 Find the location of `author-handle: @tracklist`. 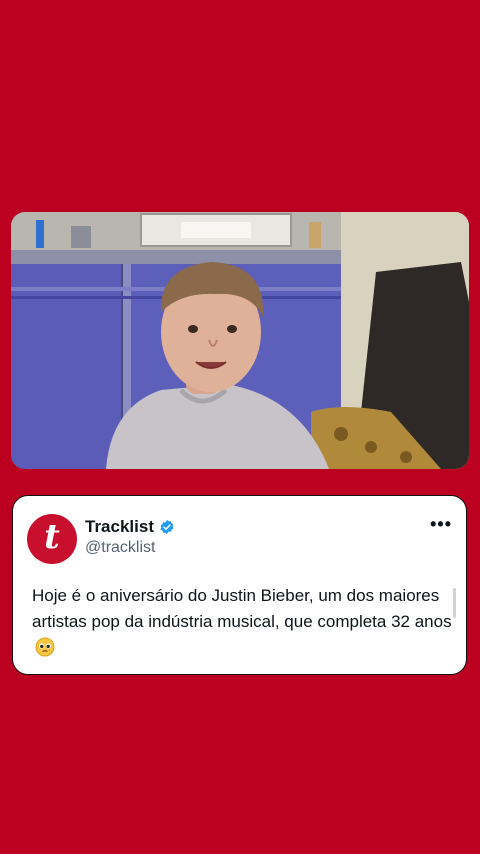

author-handle: @tracklist is located at coordinates (120, 548).